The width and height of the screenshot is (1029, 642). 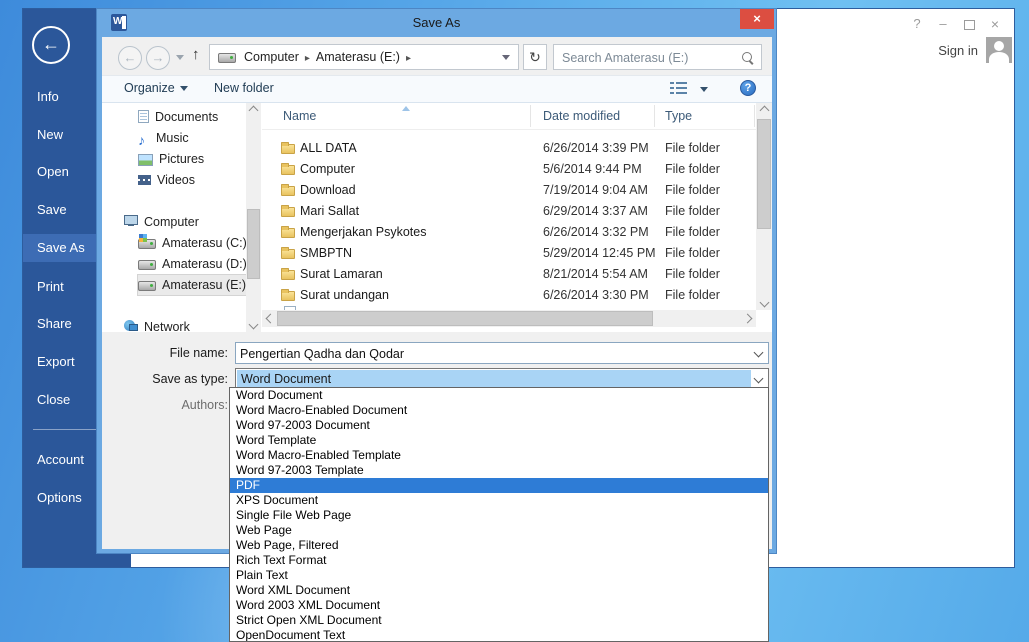 What do you see at coordinates (499, 455) in the screenshot?
I see `file-type-option-word-macro-enabled-template: Word Macro-Enabled Template` at bounding box center [499, 455].